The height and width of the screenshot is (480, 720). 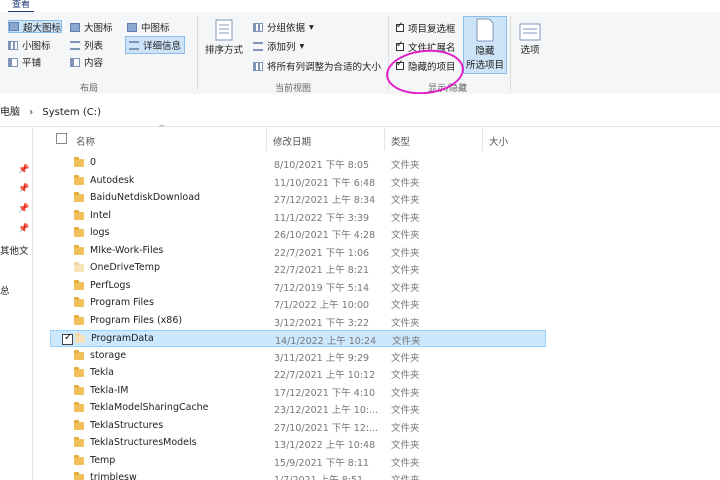 I want to click on medium-icons-icon, so click(x=132, y=27).